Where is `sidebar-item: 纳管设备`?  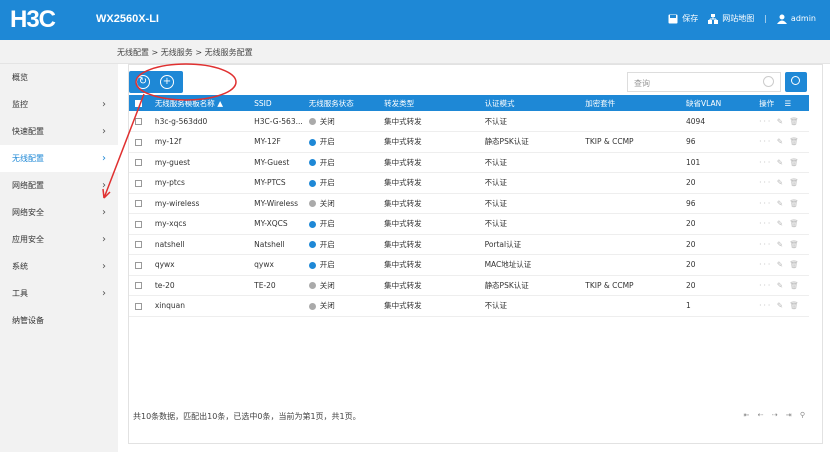
sidebar-item: 纳管设备 is located at coordinates (59, 320).